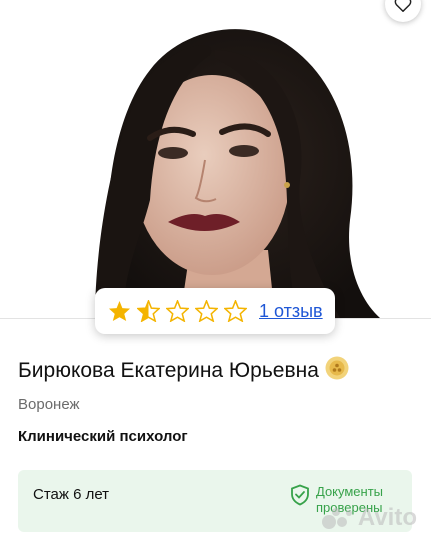 The width and height of the screenshot is (431, 541). I want to click on rating-stars, so click(177, 311).